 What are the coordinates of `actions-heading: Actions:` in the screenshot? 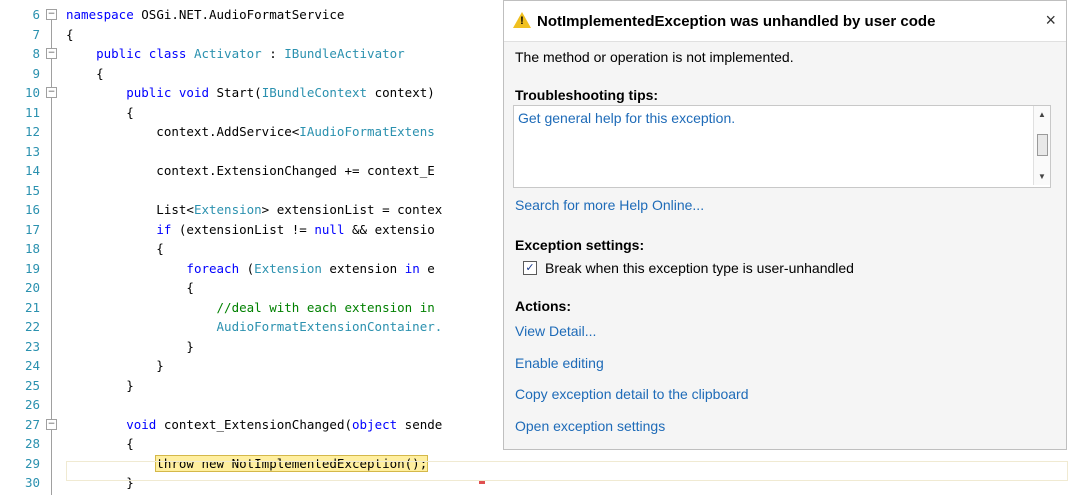 It's located at (543, 306).